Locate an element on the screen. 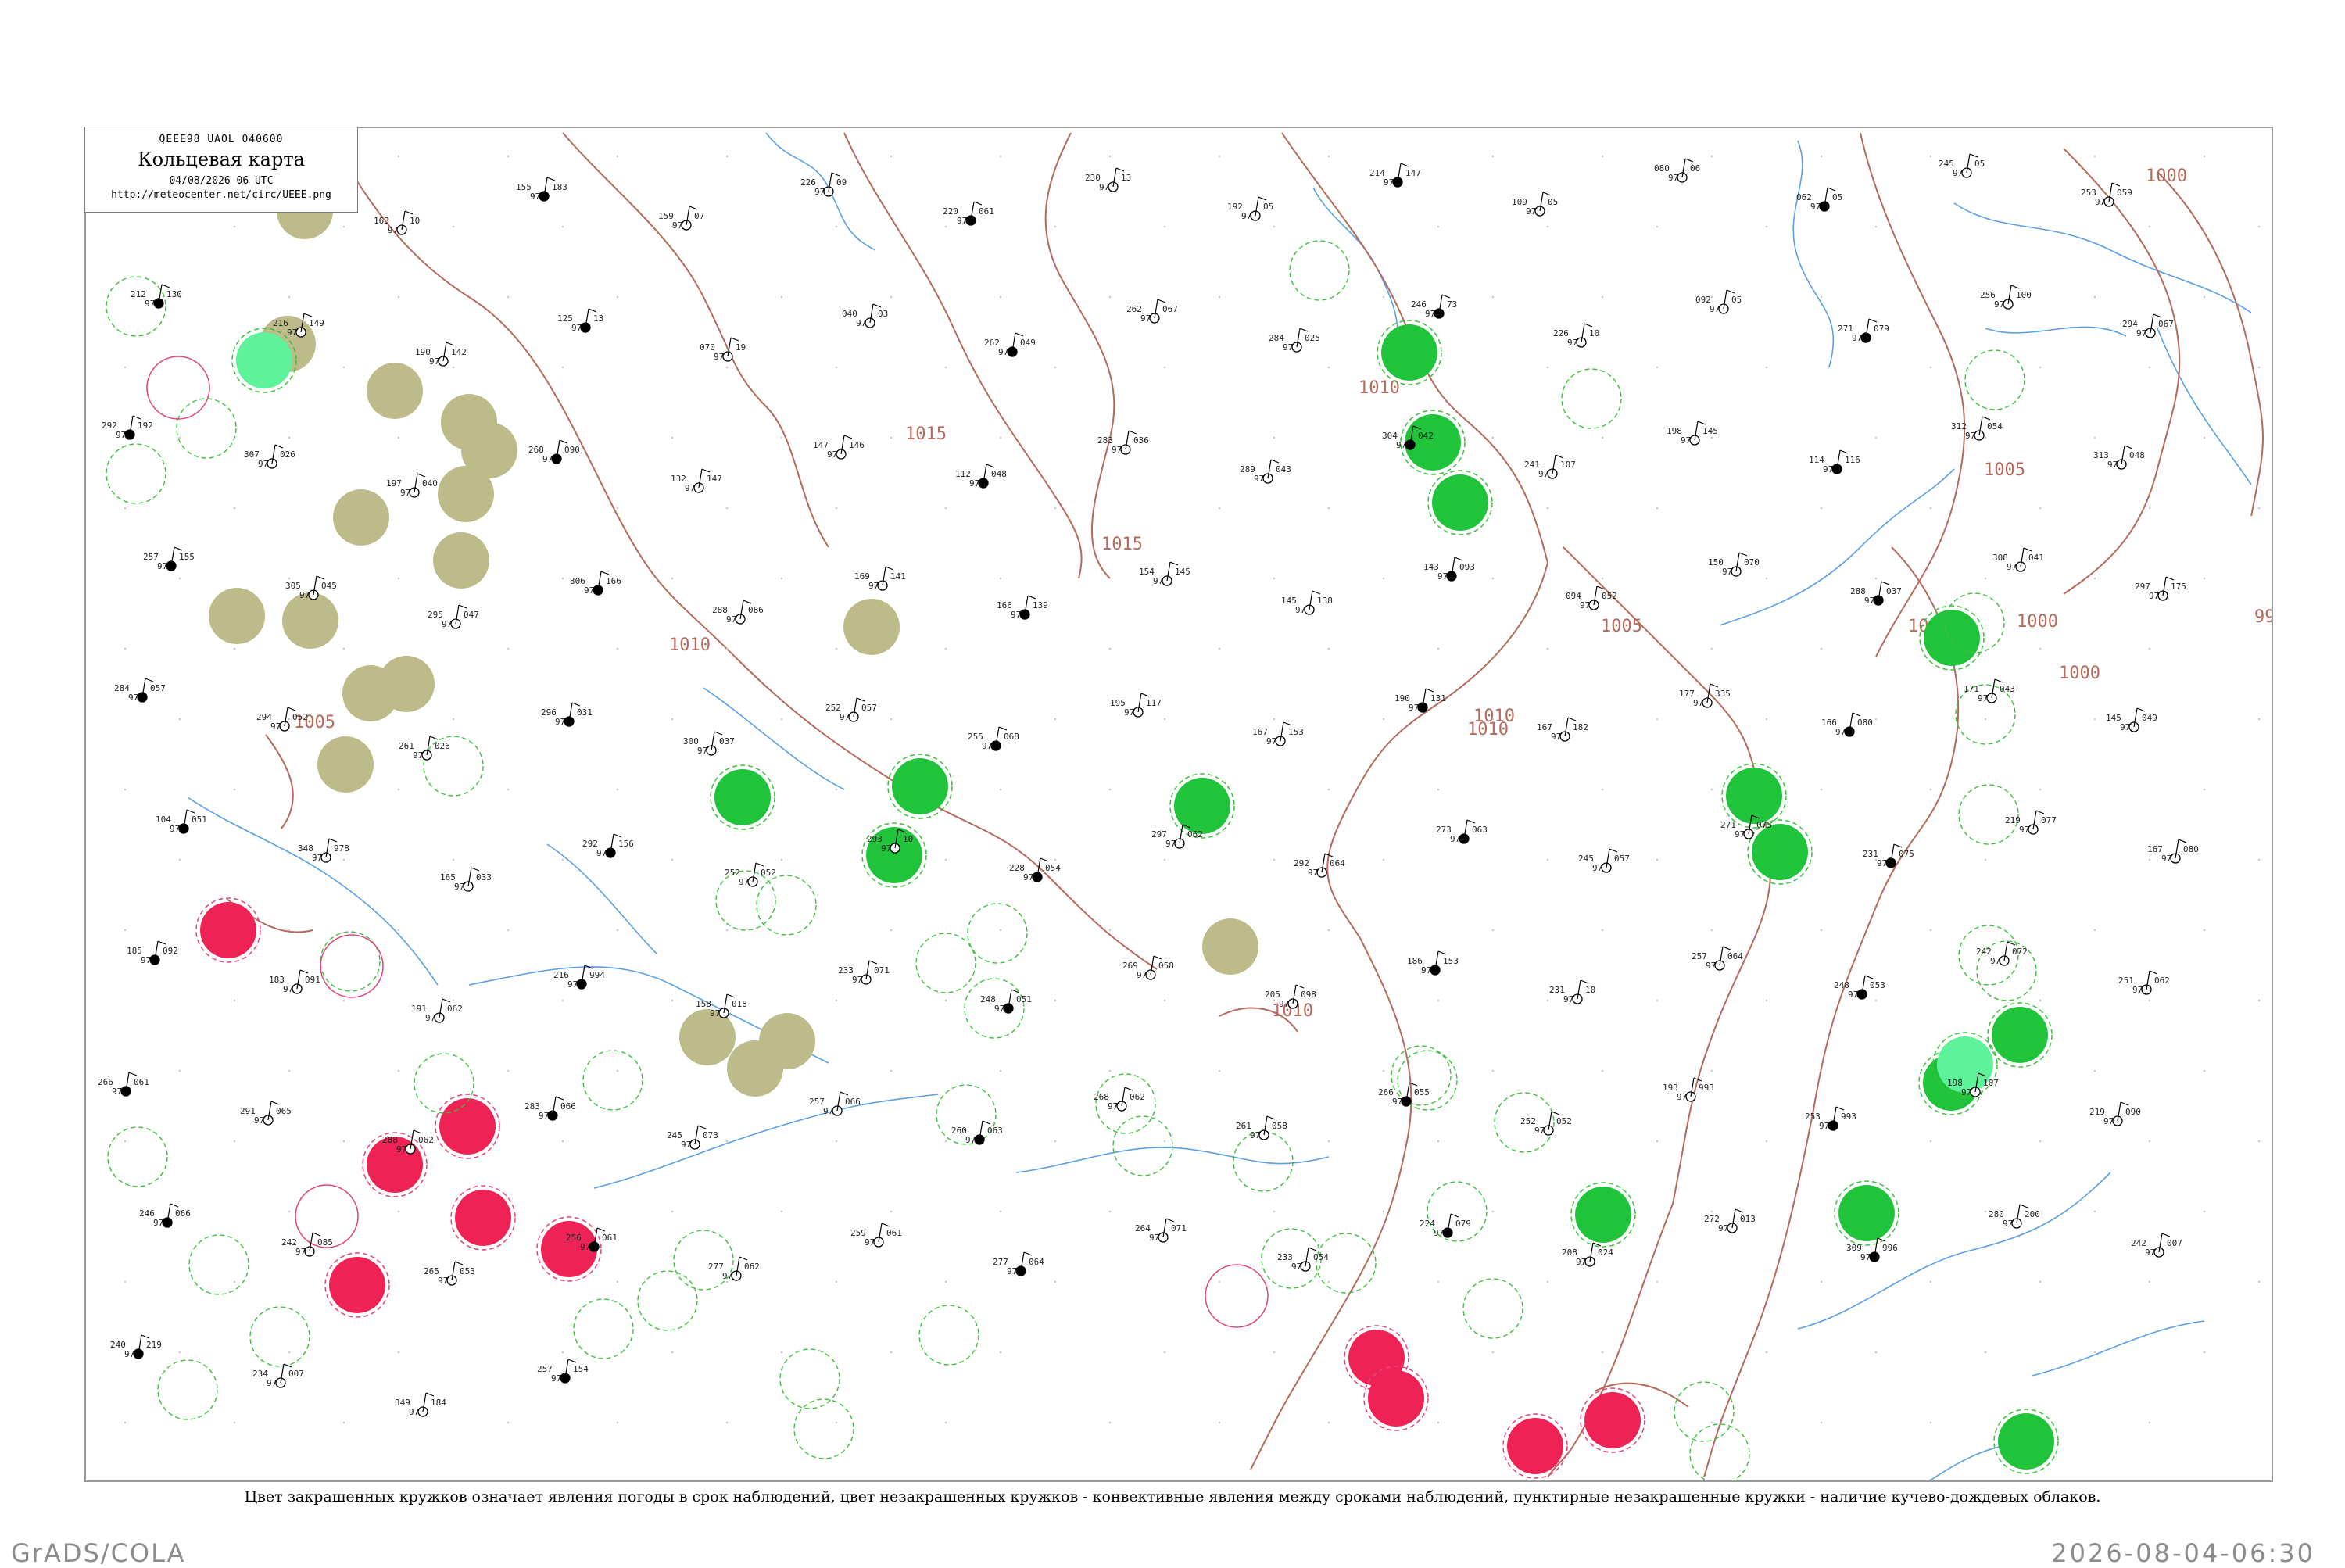  station-plot: 268 062 97 is located at coordinates (1119, 1099).